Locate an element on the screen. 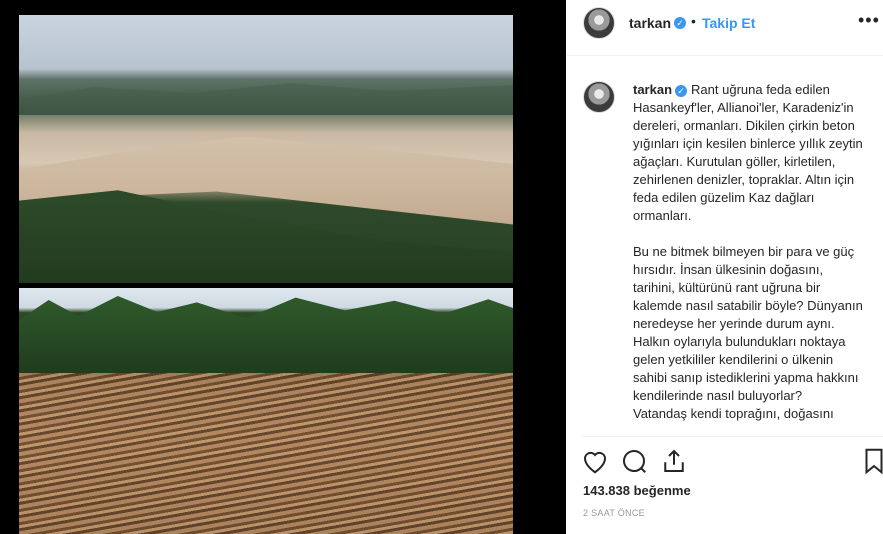 This screenshot has height=534, width=883. bookmark-icon is located at coordinates (871, 461).